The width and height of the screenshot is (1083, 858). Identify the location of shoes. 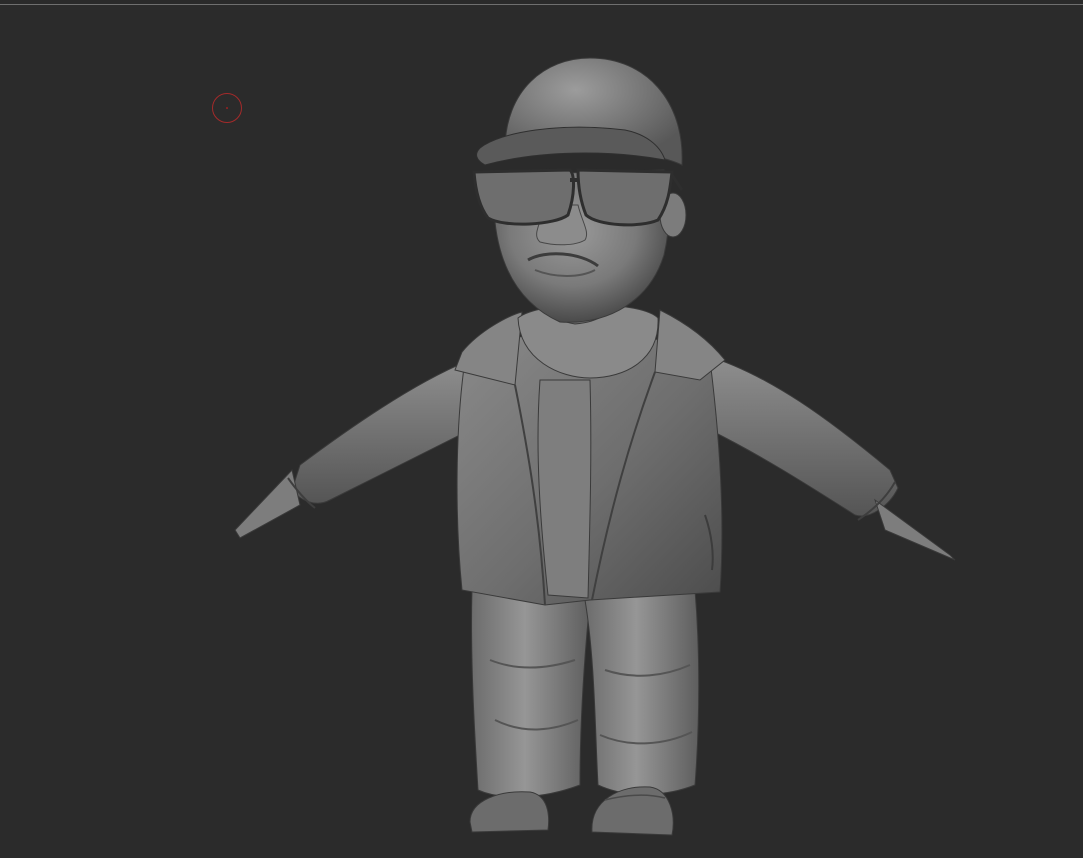
(571, 811).